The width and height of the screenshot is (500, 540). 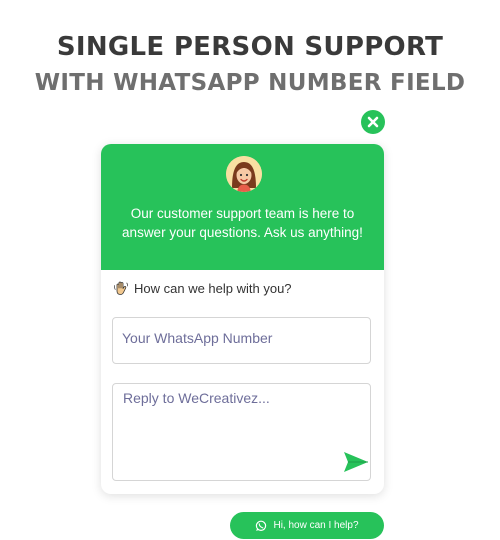 I want to click on help-prompt-row: How can we help with you?, so click(x=202, y=288).